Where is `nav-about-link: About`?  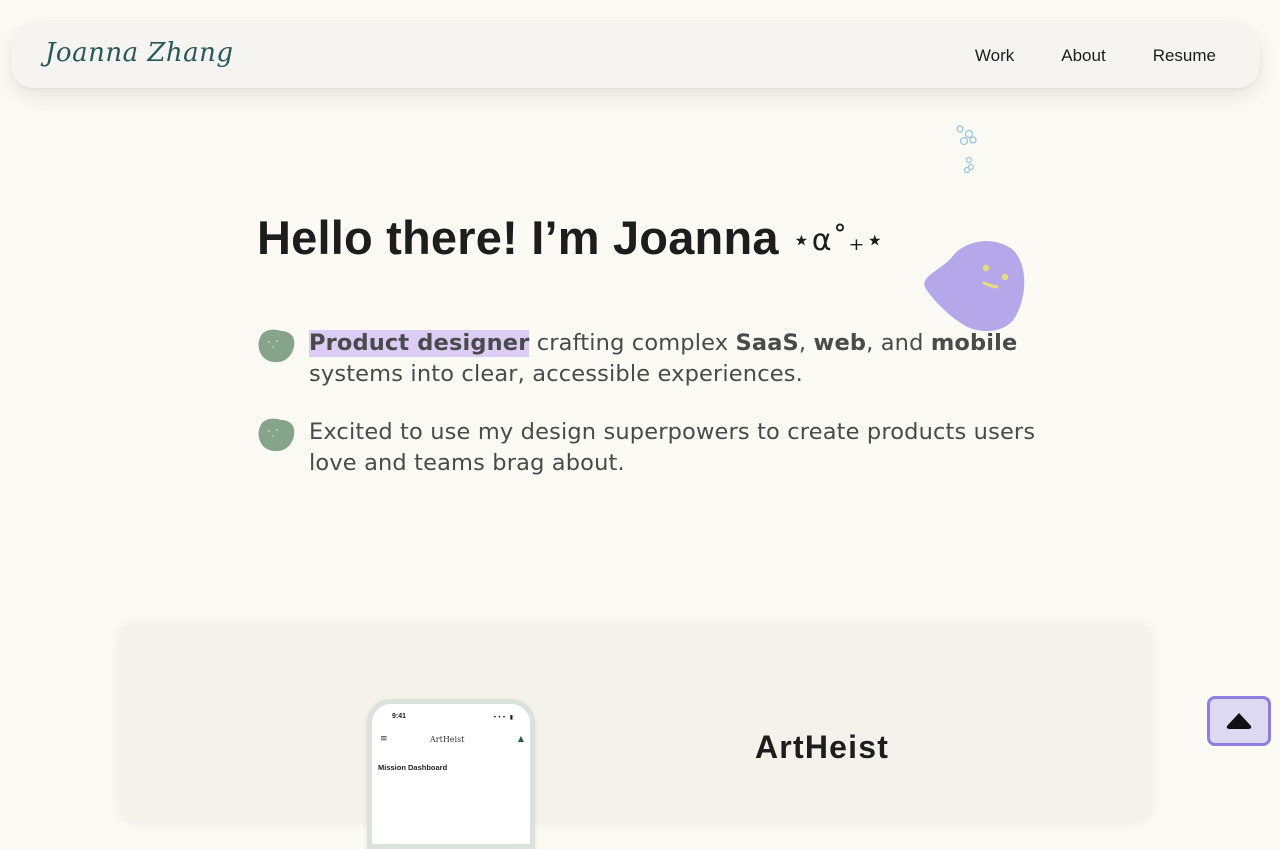
nav-about-link: About is located at coordinates (1083, 56).